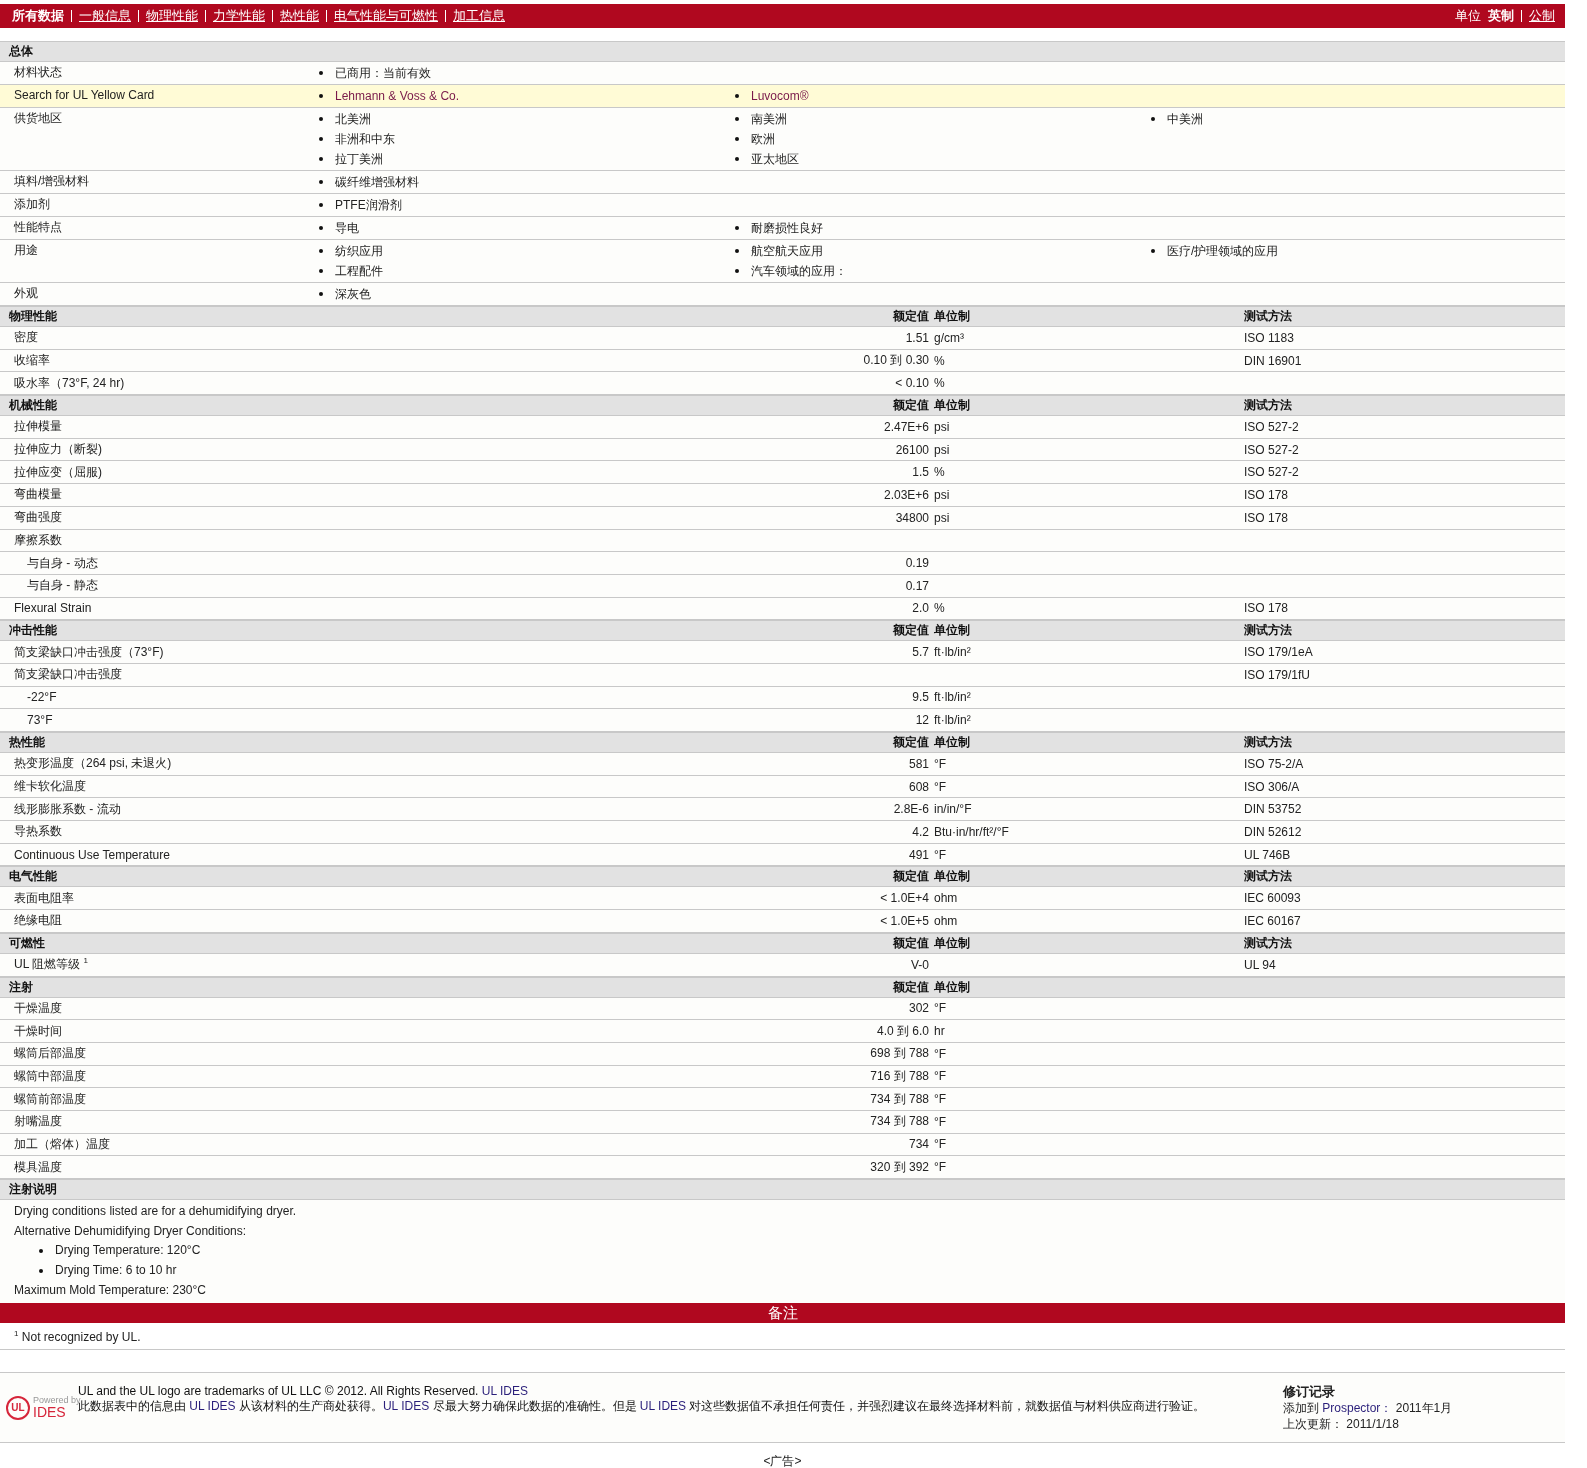  Describe the element at coordinates (775, 159) in the screenshot. I see `property-value: 亚太地区` at that location.